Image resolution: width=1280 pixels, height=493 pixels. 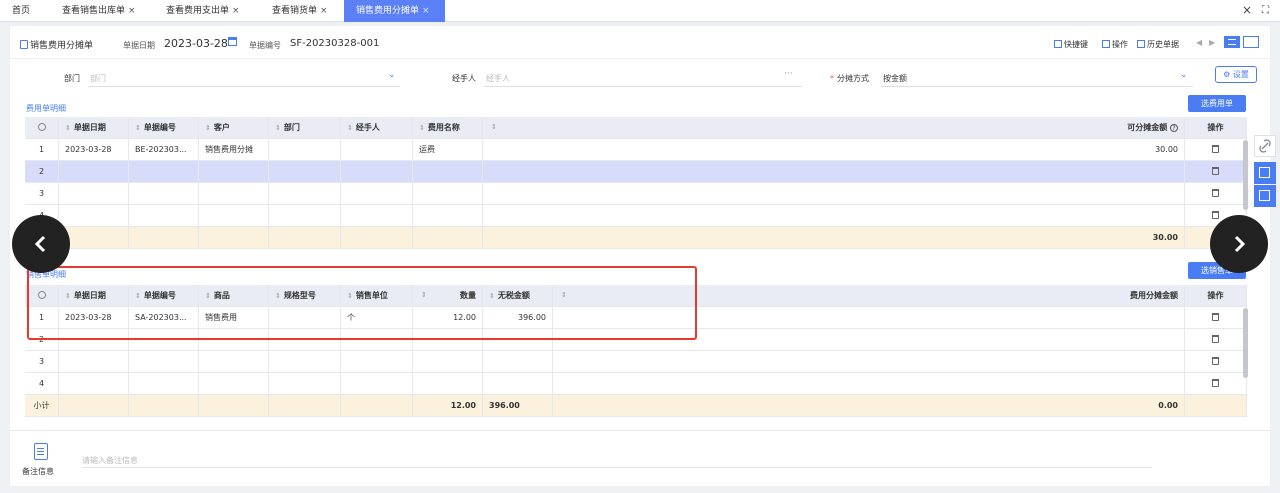 What do you see at coordinates (42, 127) in the screenshot?
I see `column-settings-icon` at bounding box center [42, 127].